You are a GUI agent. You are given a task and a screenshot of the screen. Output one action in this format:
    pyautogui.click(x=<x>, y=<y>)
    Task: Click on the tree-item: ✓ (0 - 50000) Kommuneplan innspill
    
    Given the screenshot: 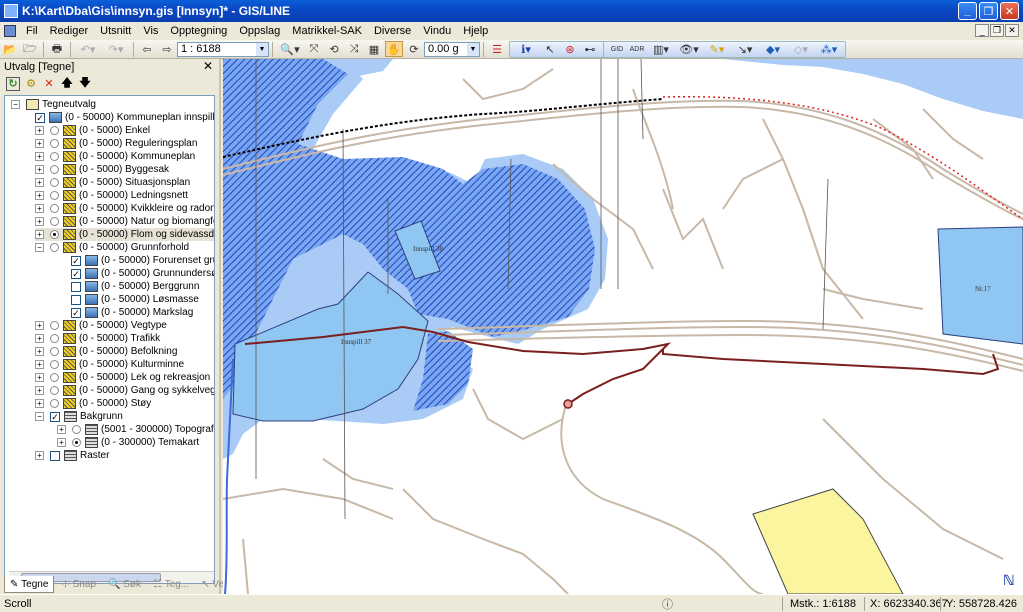 What is the action you would take?
    pyautogui.click(x=124, y=117)
    